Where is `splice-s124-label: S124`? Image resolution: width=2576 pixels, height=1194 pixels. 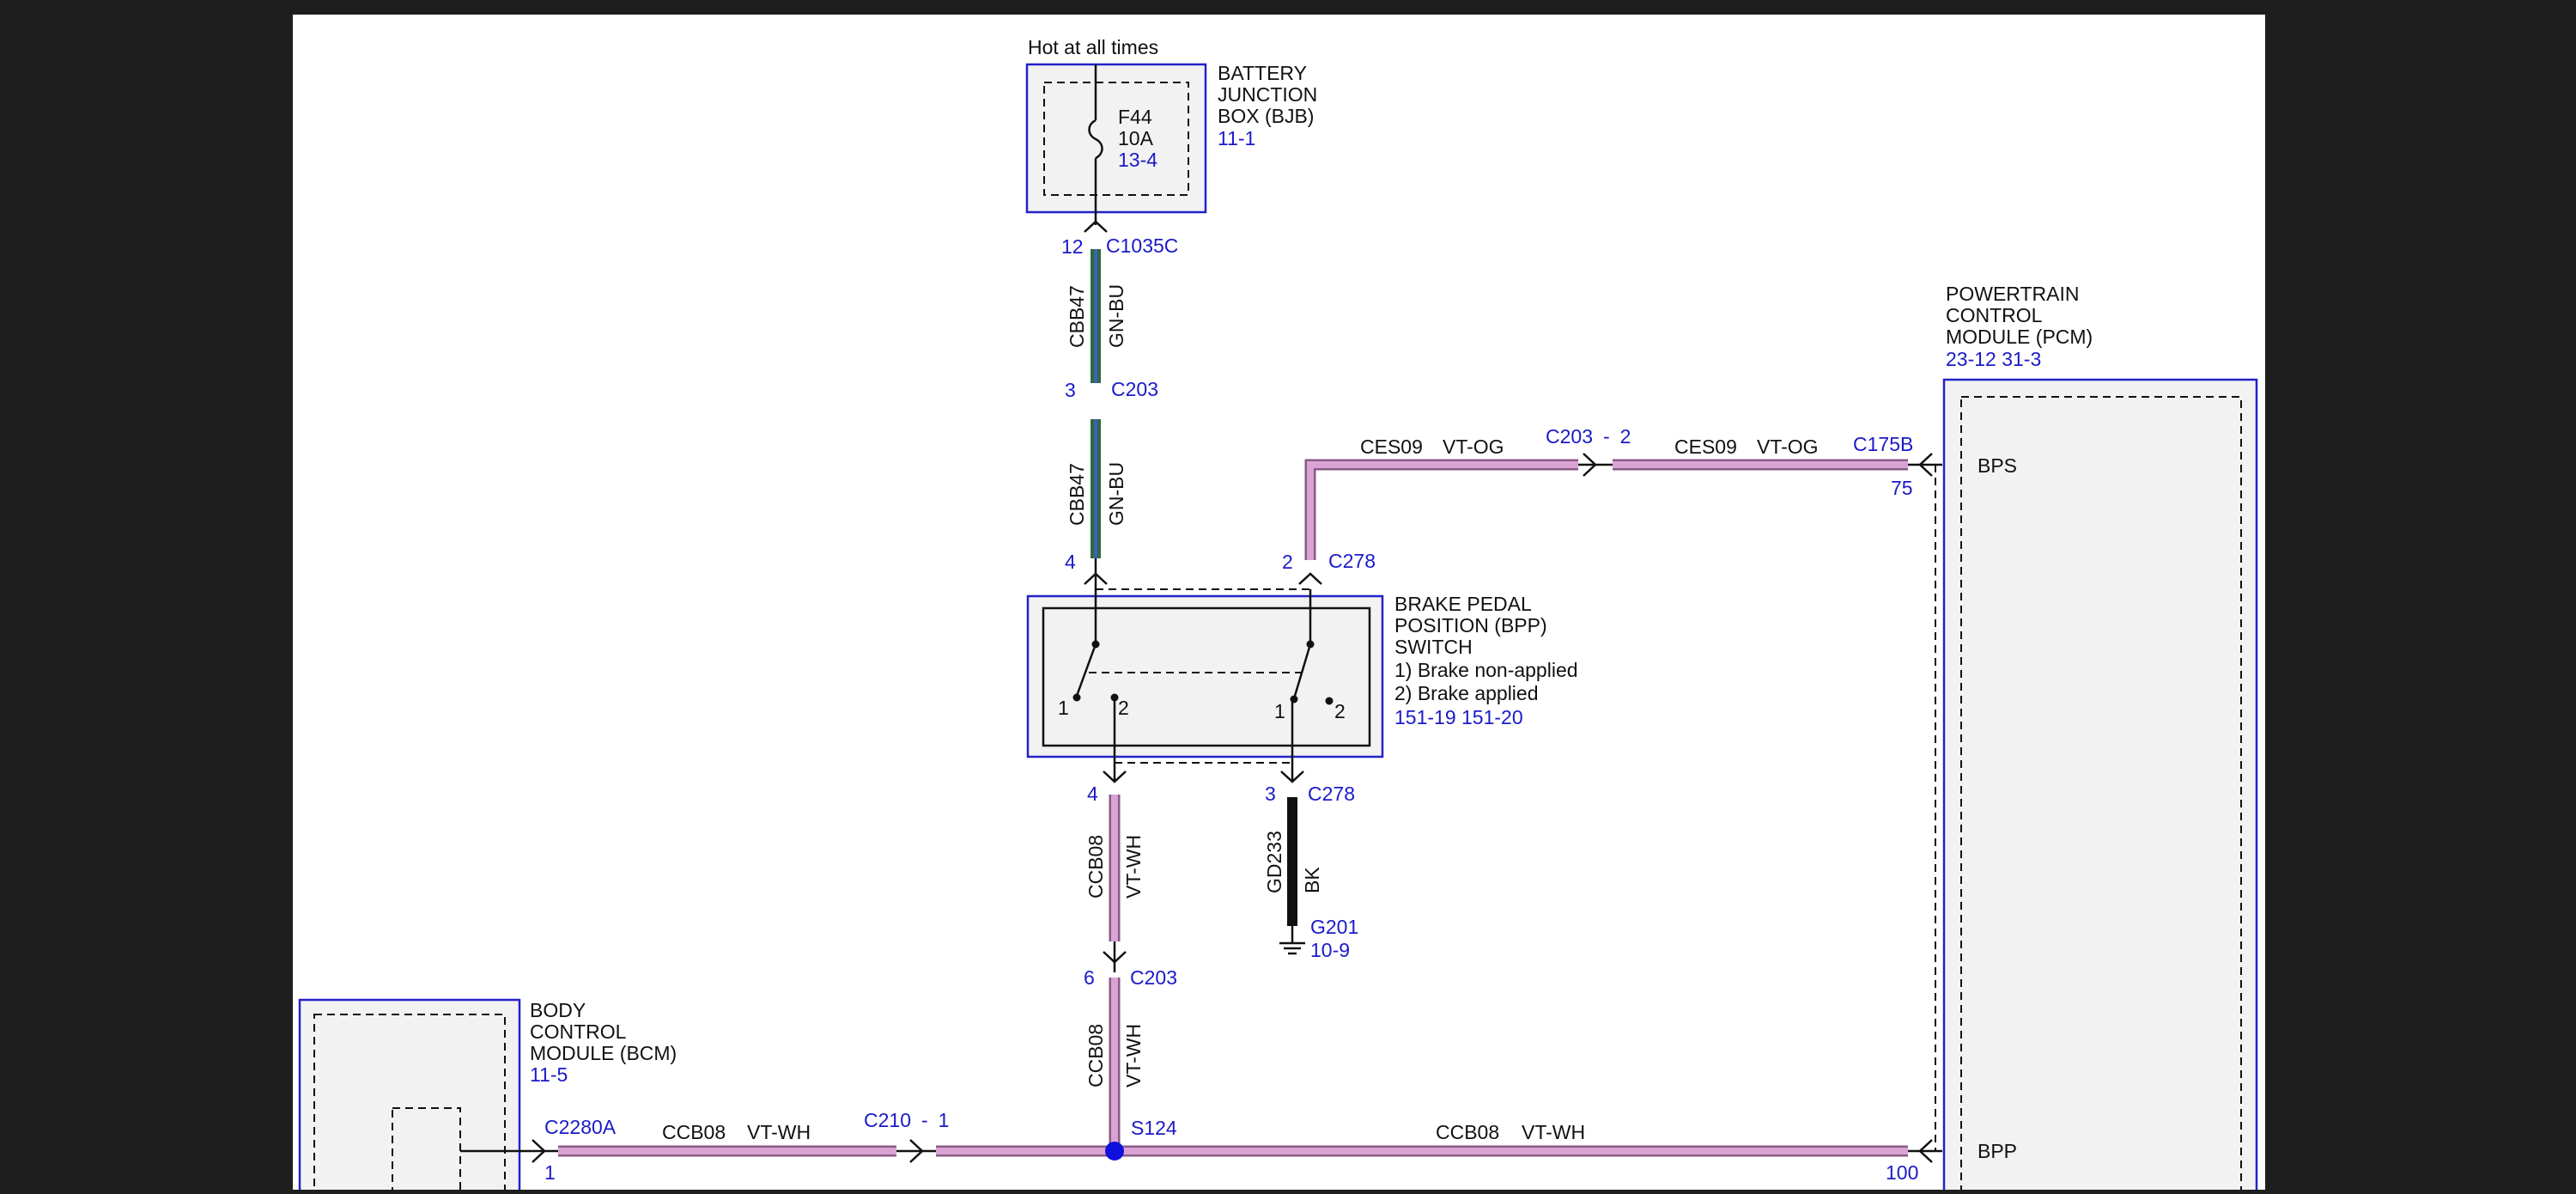 splice-s124-label: S124 is located at coordinates (1154, 1128).